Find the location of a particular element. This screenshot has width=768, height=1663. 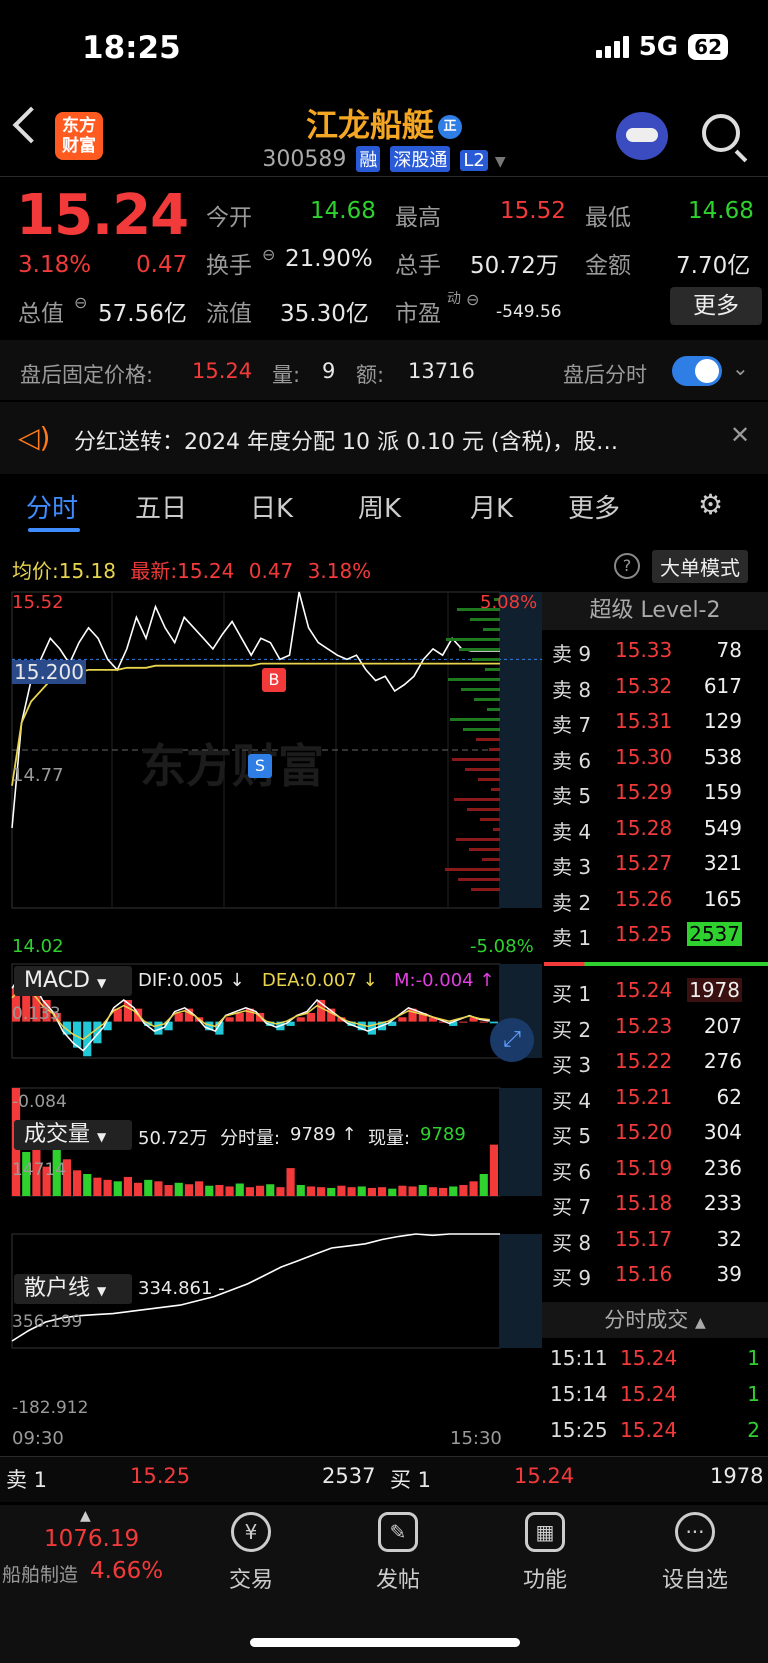

order-price: 15.30 is located at coordinates (644, 756).